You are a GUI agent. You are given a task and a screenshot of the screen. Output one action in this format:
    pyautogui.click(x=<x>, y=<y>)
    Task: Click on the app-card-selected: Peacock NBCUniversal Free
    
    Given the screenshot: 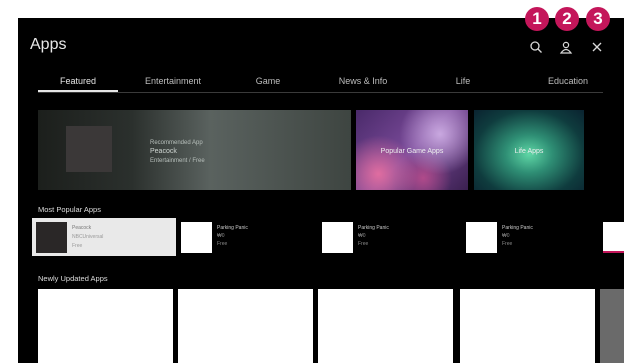 What is the action you would take?
    pyautogui.click(x=104, y=237)
    